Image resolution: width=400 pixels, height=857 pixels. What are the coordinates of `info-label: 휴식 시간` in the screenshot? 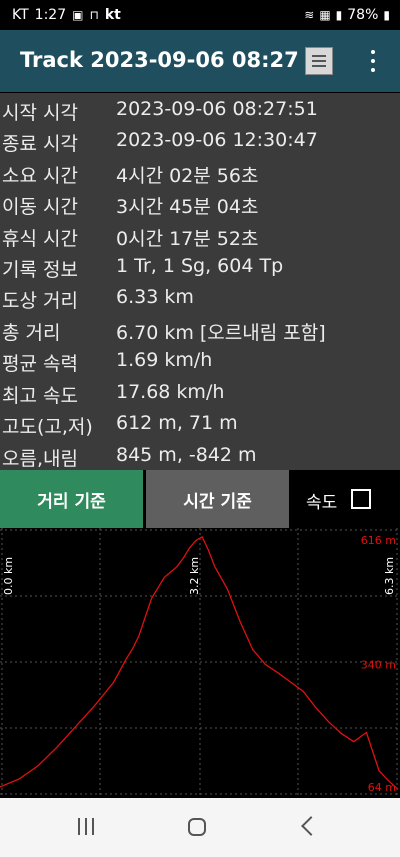 It's located at (40, 239).